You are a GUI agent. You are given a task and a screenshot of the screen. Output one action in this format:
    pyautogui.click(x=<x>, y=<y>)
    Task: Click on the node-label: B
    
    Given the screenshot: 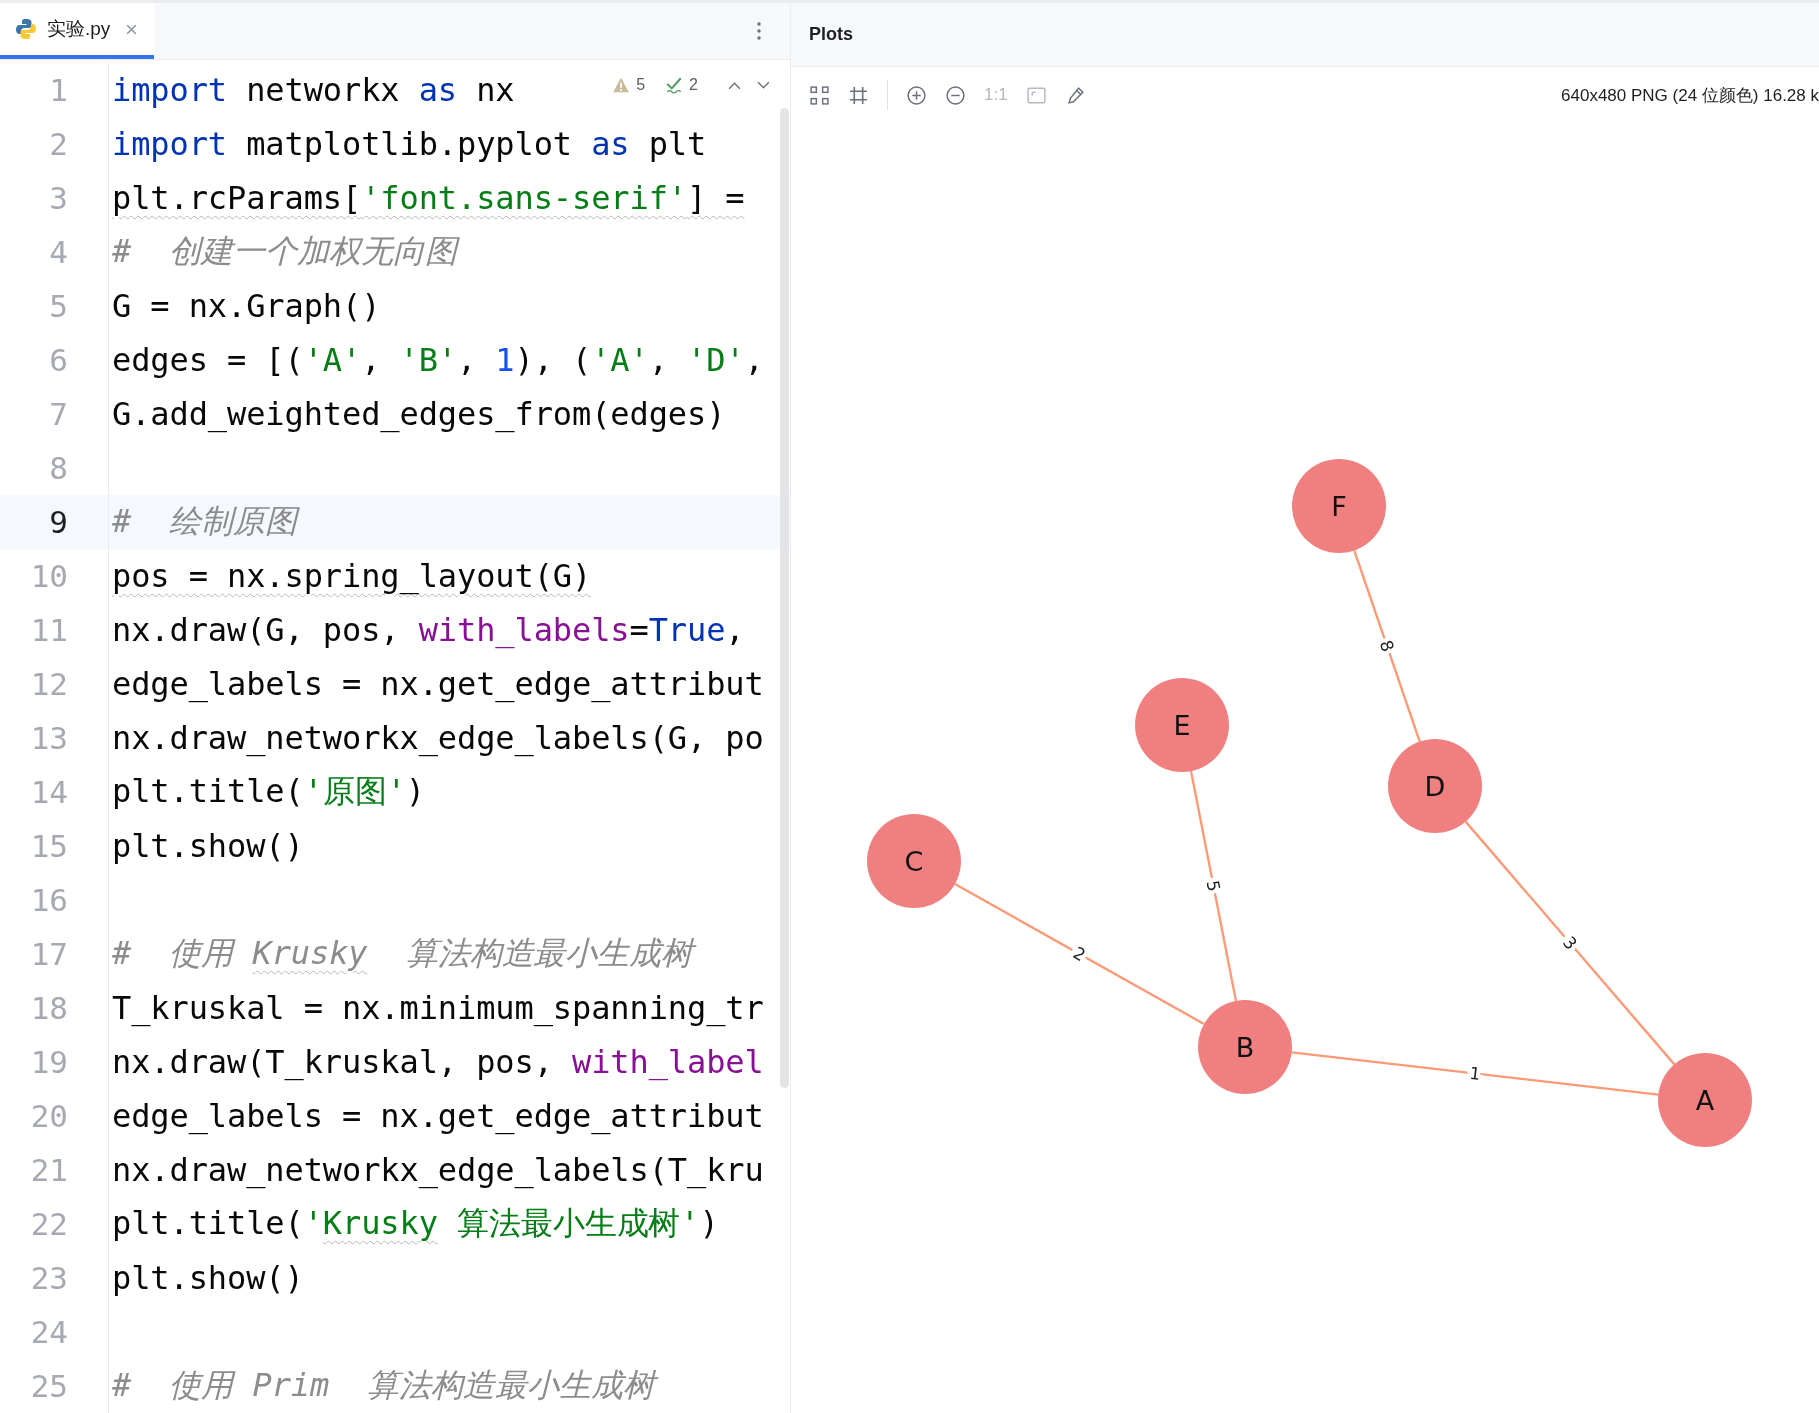 What is the action you would take?
    pyautogui.click(x=1245, y=1047)
    